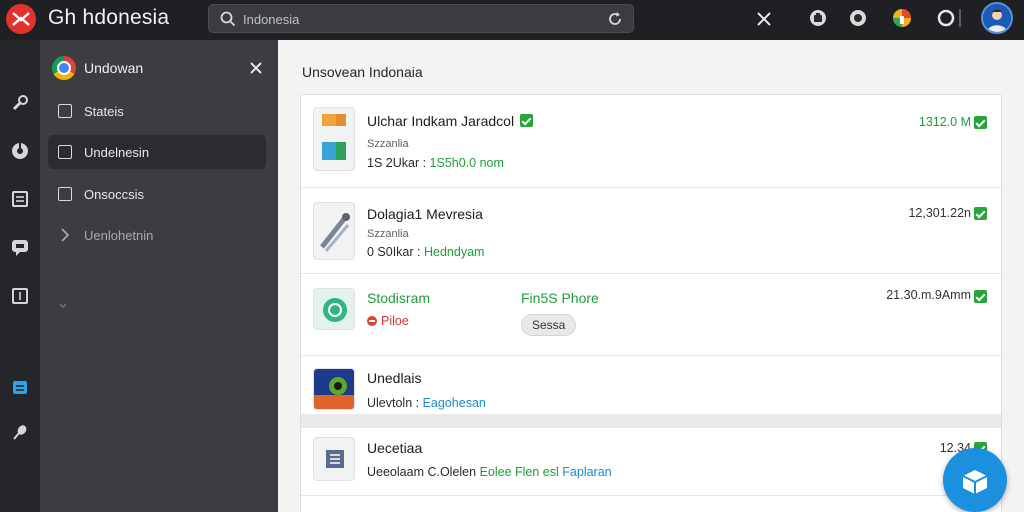 The image size is (1024, 512). Describe the element at coordinates (395, 448) in the screenshot. I see `item-name: Uecetiaa` at that location.